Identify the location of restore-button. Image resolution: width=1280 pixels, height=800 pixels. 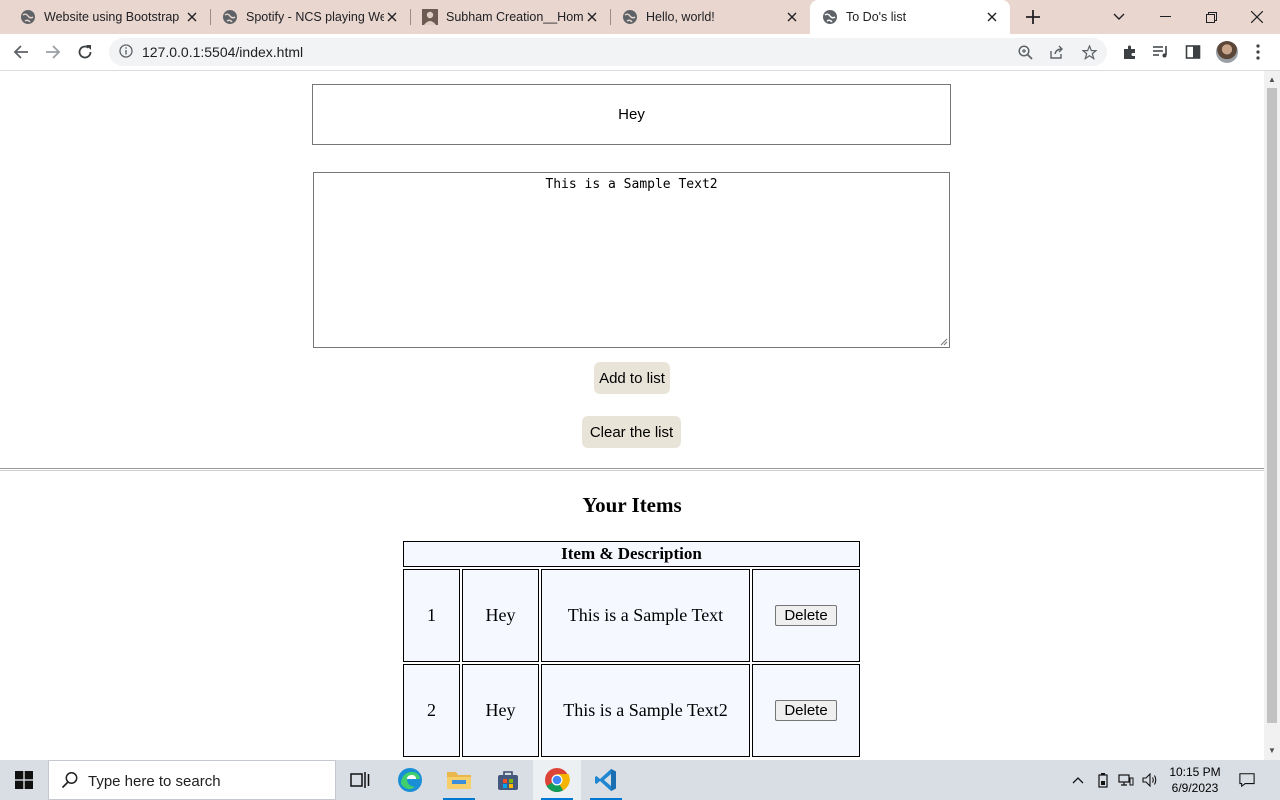
(1211, 17).